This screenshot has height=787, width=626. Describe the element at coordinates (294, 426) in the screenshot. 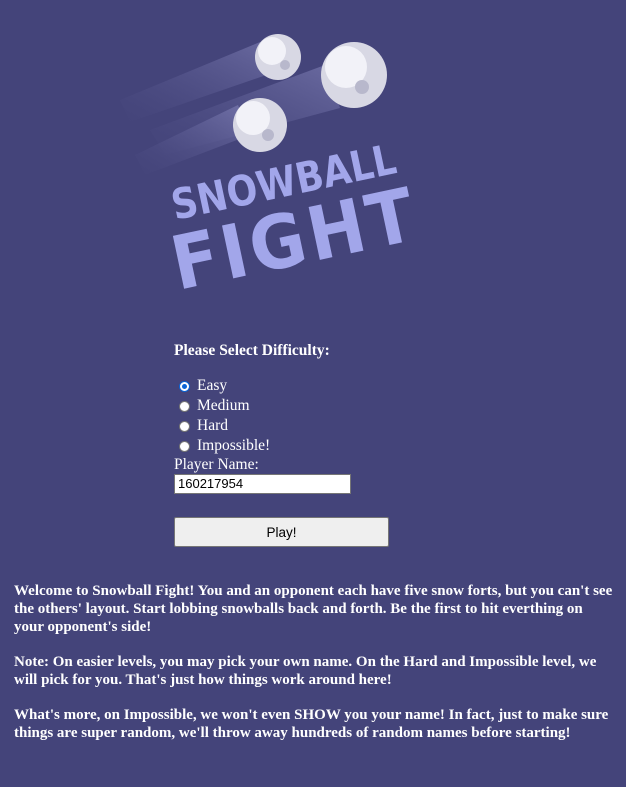

I see `difficulty-option-hard: Hard` at that location.